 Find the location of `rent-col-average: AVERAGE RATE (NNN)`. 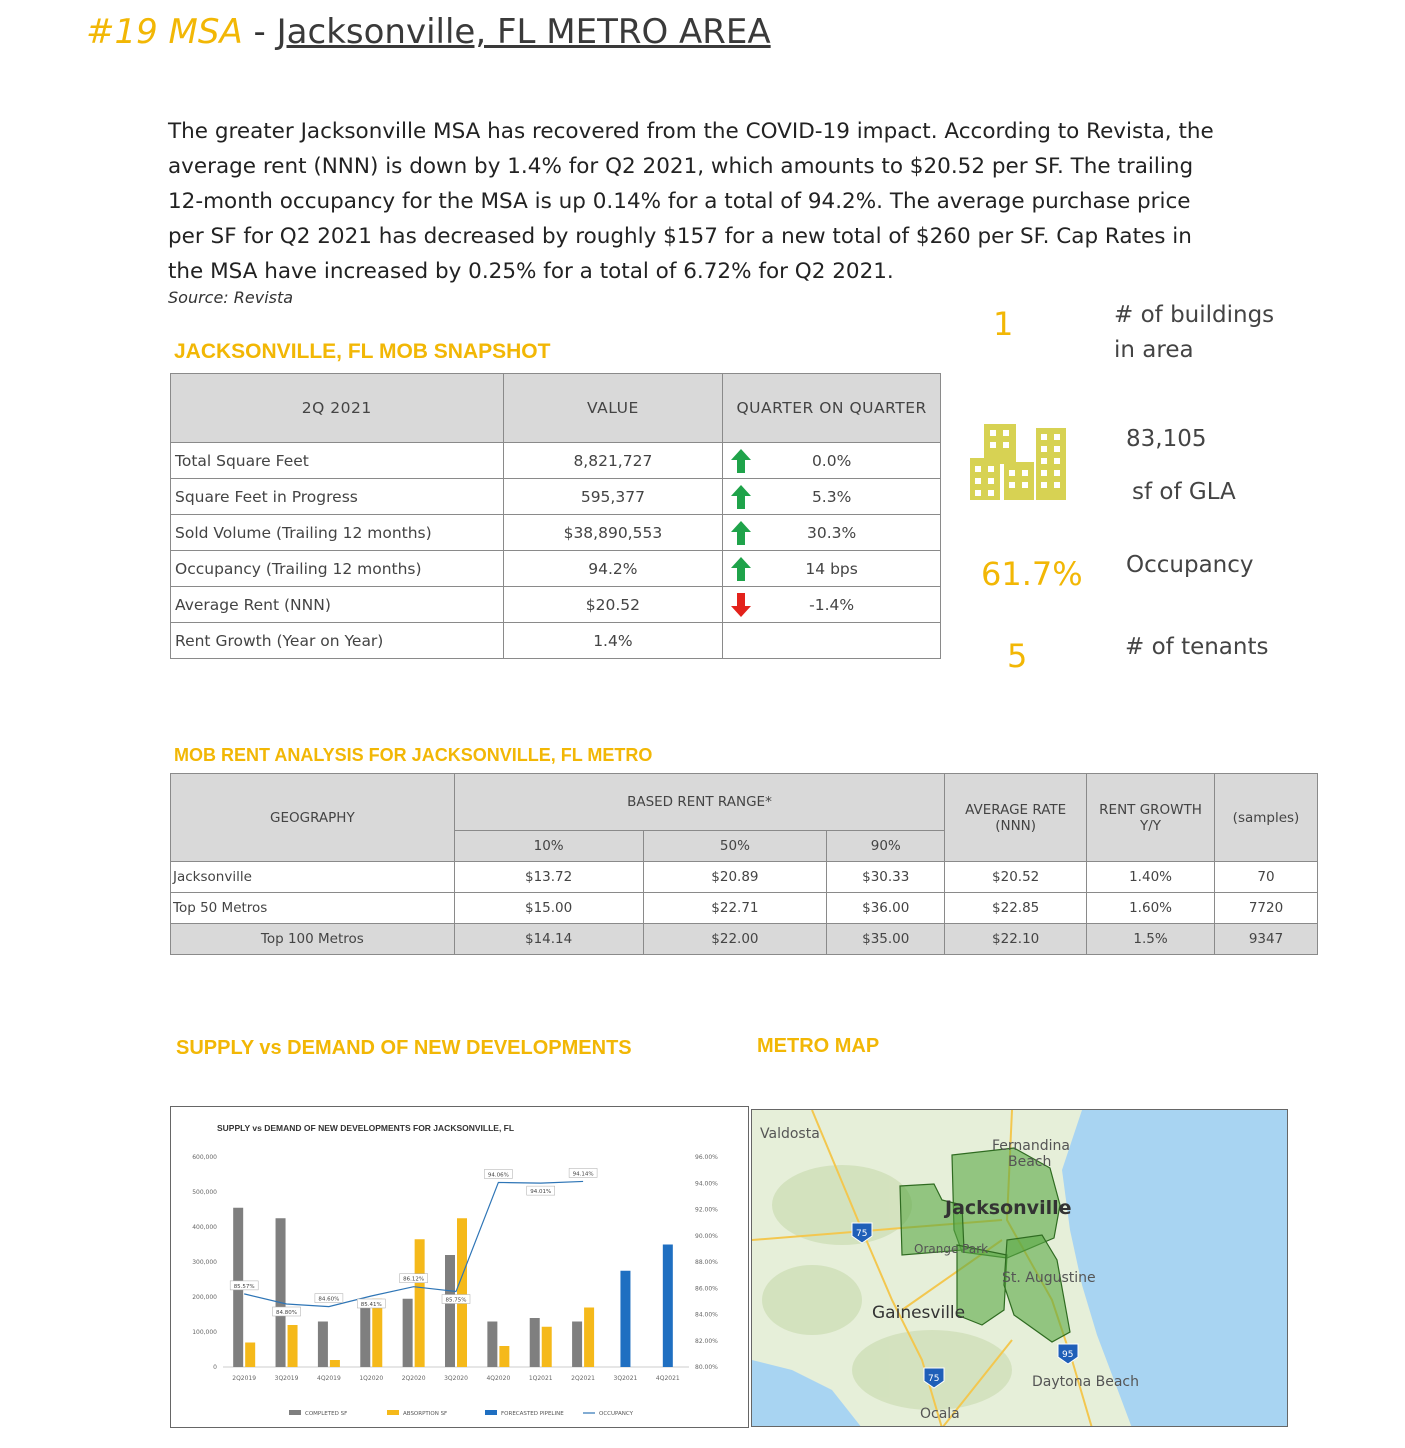

rent-col-average: AVERAGE RATE (NNN) is located at coordinates (1016, 817).